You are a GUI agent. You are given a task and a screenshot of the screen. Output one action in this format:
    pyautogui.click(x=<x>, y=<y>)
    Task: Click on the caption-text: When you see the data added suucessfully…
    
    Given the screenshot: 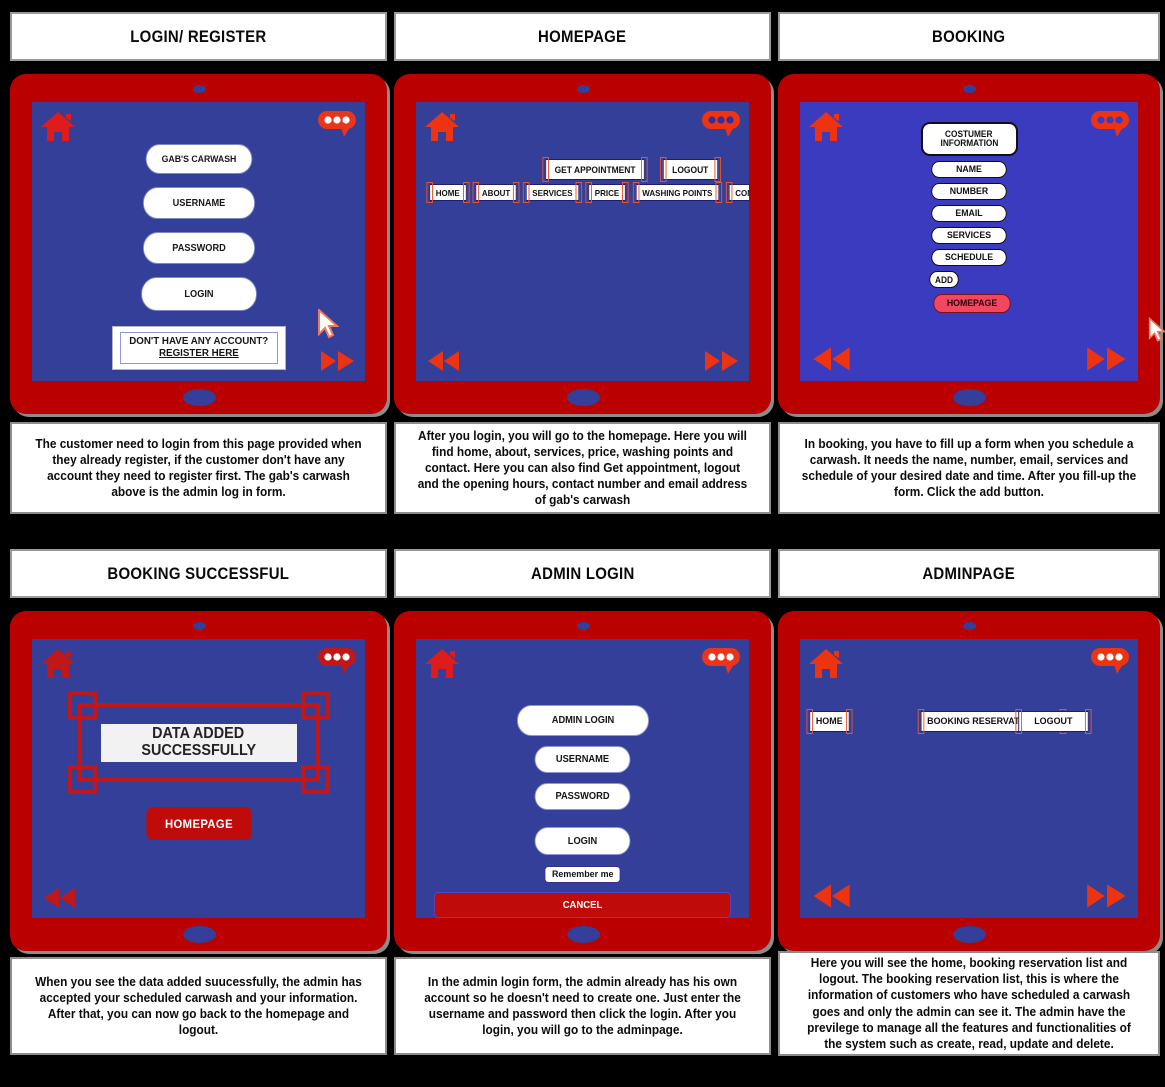 What is the action you would take?
    pyautogui.click(x=198, y=1006)
    